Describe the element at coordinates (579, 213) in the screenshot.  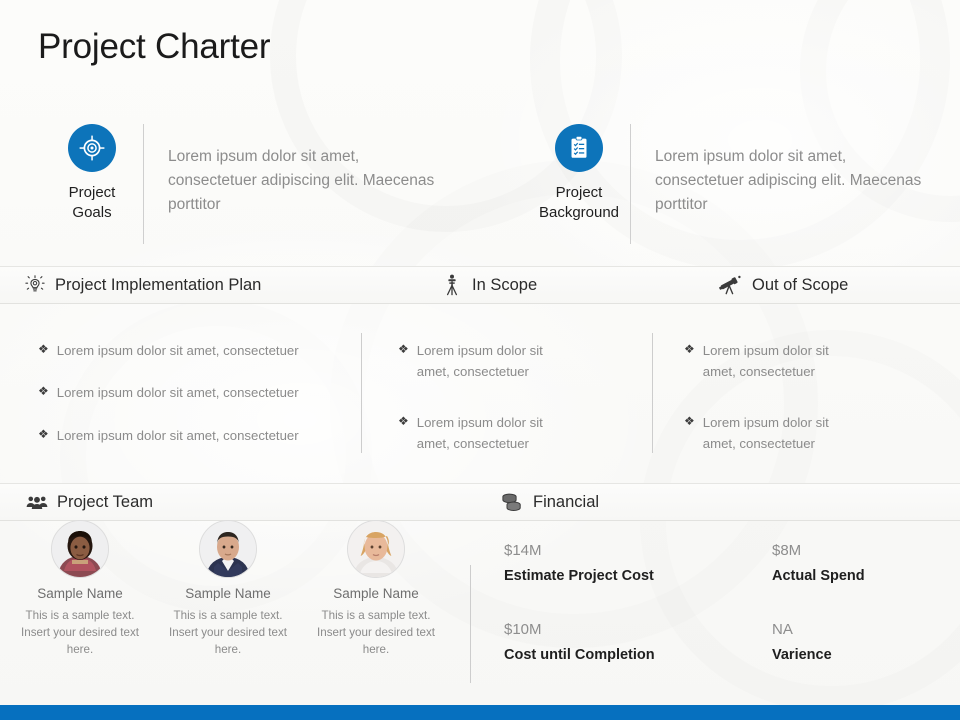
I see `project-background-title-line2: Background` at that location.